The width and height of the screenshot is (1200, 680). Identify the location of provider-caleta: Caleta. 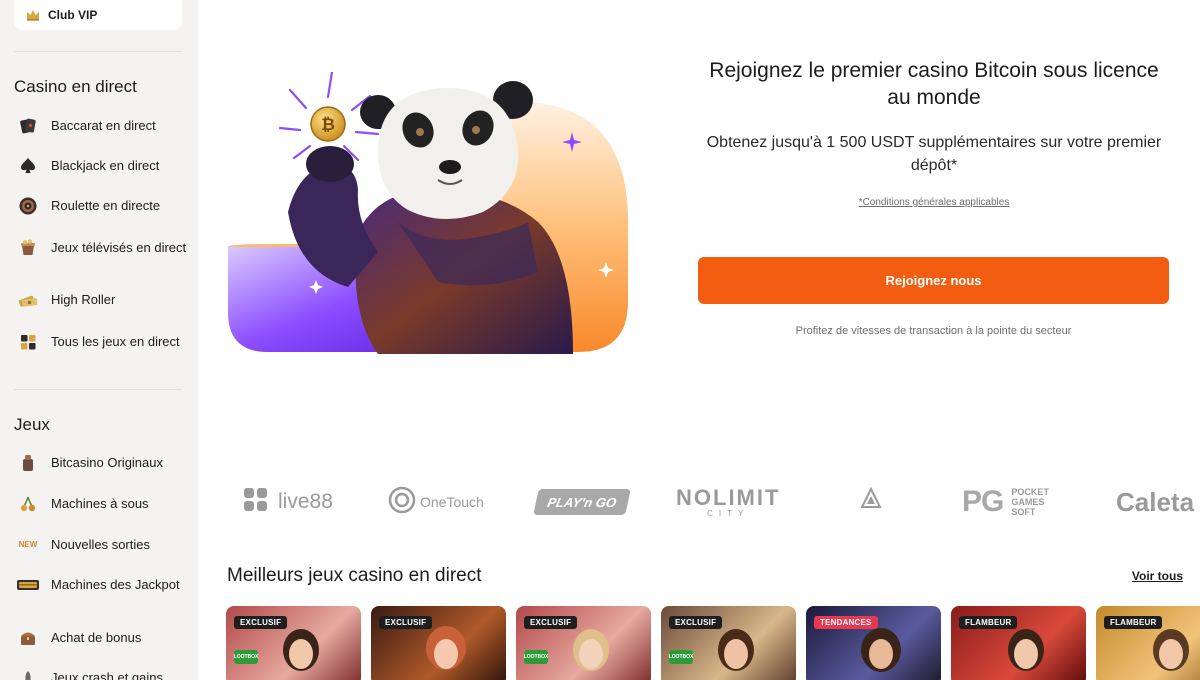
(1155, 502).